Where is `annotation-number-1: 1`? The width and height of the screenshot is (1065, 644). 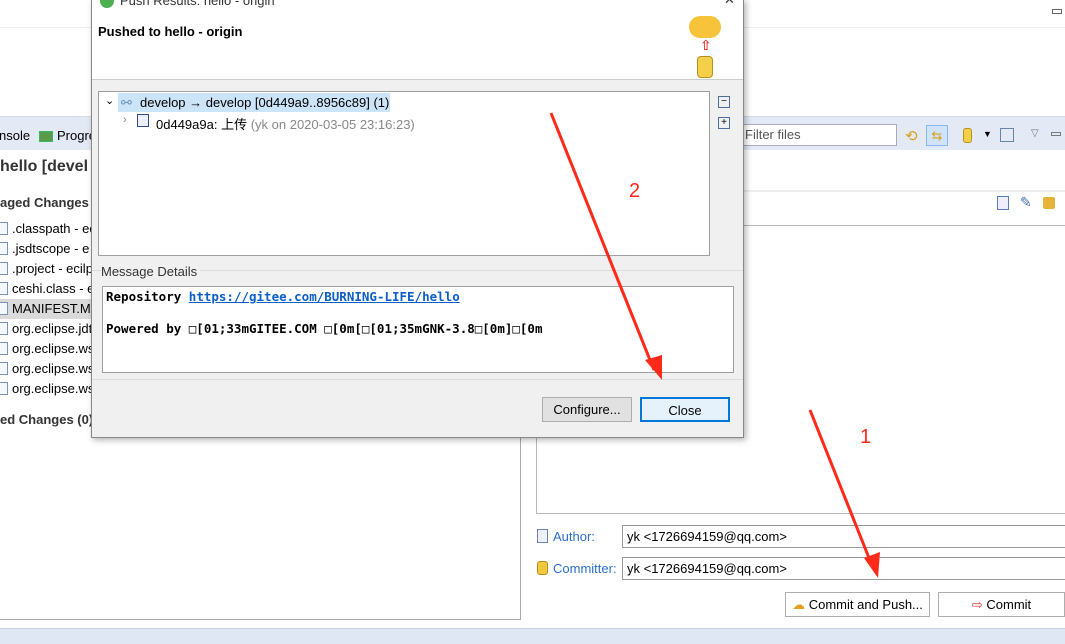 annotation-number-1: 1 is located at coordinates (866, 437).